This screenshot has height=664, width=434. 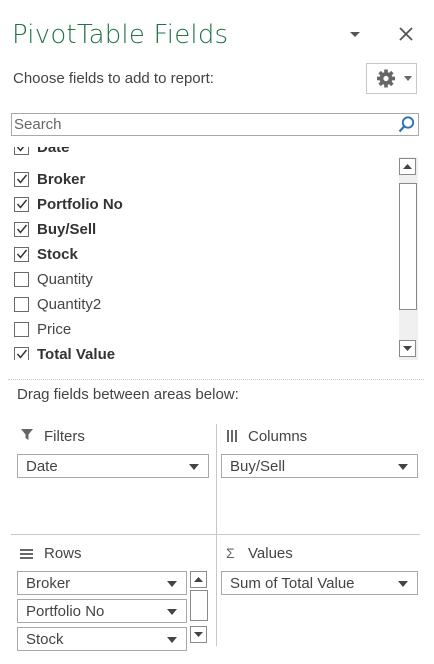 What do you see at coordinates (258, 466) in the screenshot?
I see `field-chip-label: Buy/Sell` at bounding box center [258, 466].